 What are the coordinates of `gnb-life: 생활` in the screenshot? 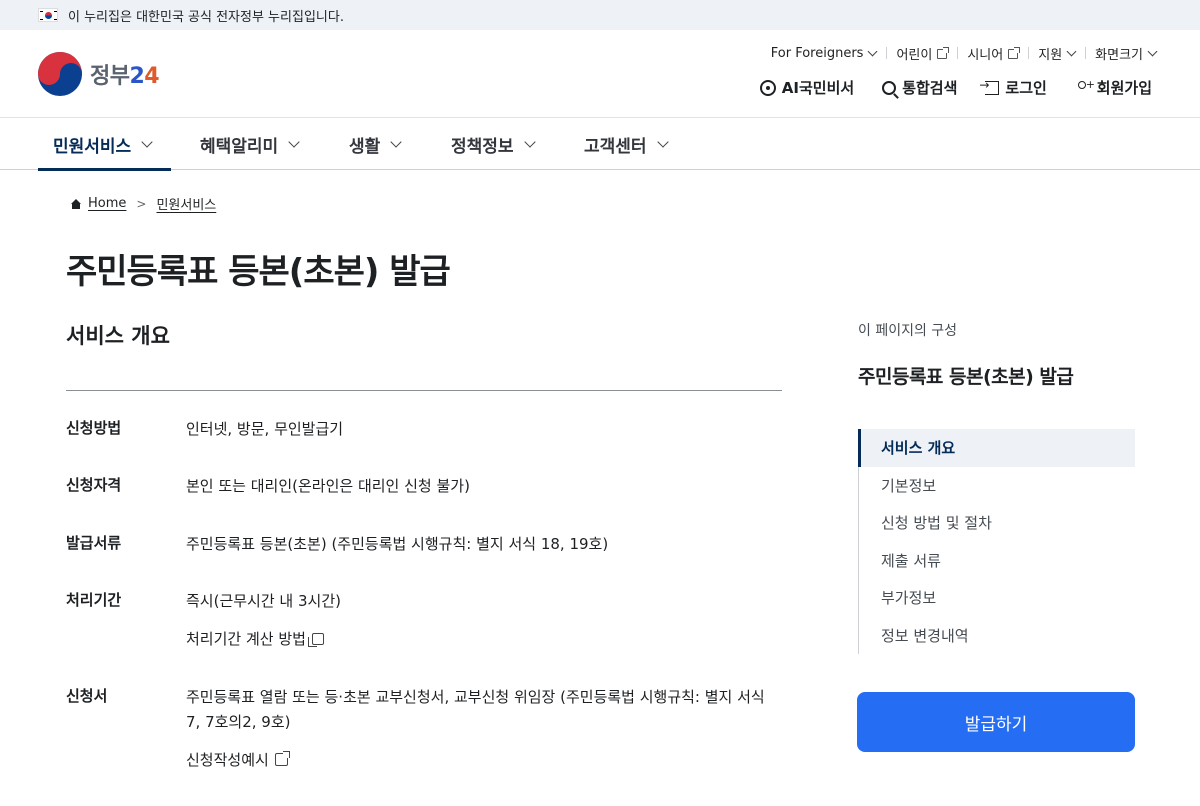 It's located at (375, 144).